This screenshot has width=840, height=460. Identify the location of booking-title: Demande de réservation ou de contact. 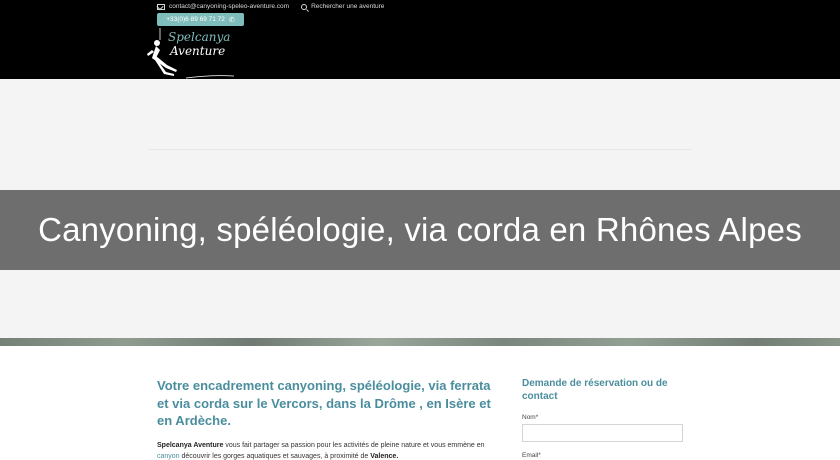
(595, 390).